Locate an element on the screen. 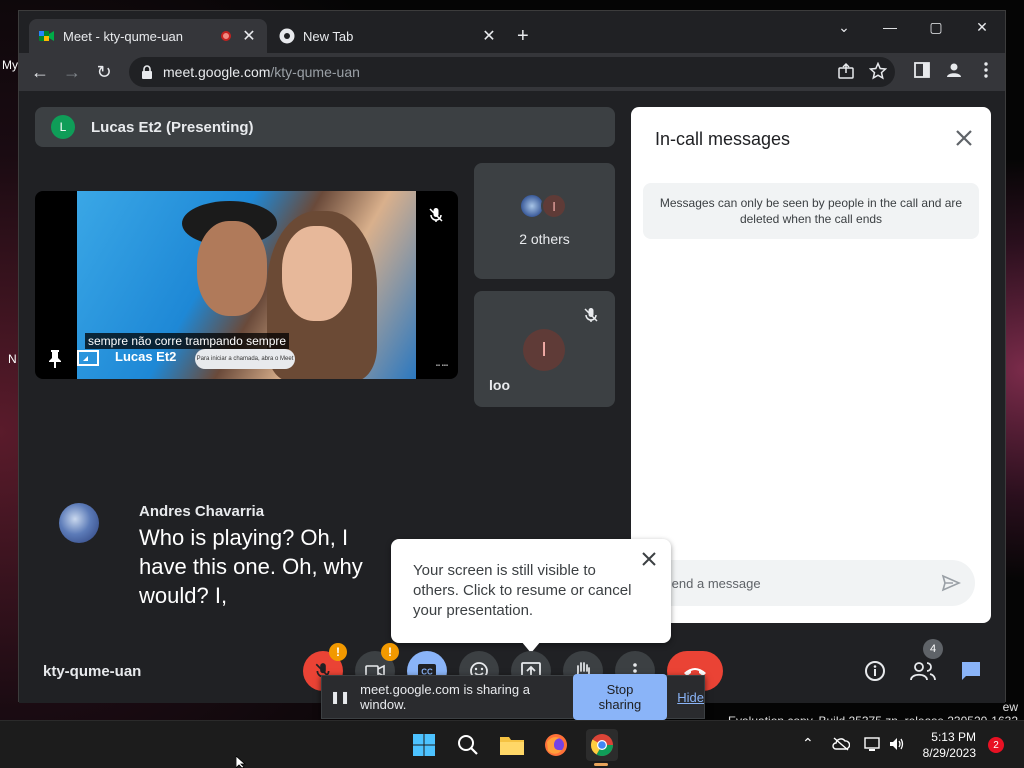  url-path: /kty-qume-uan is located at coordinates (315, 72).